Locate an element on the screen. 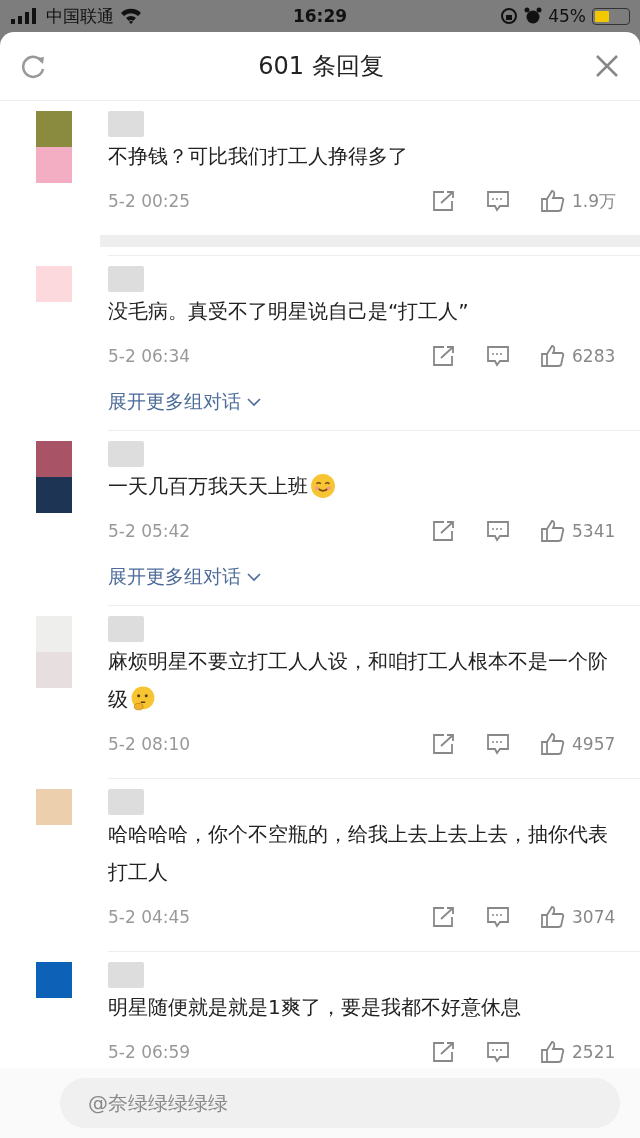  close-icon is located at coordinates (607, 66).